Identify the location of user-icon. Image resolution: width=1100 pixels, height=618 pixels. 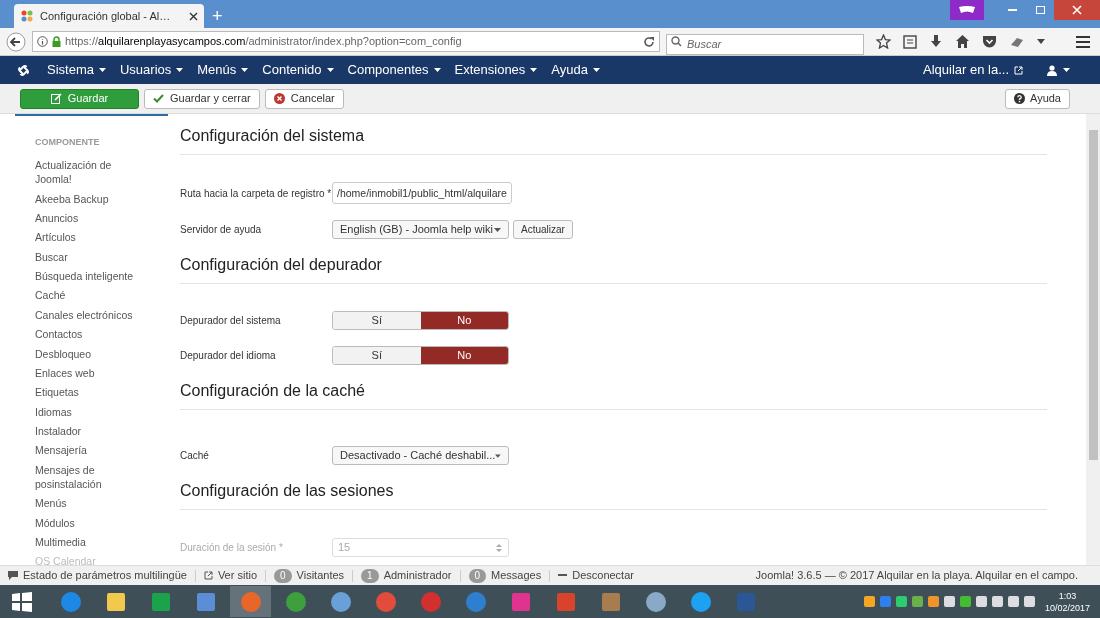
(1052, 70).